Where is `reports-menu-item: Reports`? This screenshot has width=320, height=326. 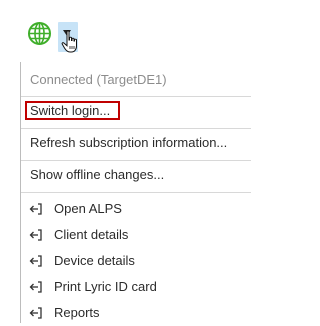 reports-menu-item: Reports is located at coordinates (136, 313).